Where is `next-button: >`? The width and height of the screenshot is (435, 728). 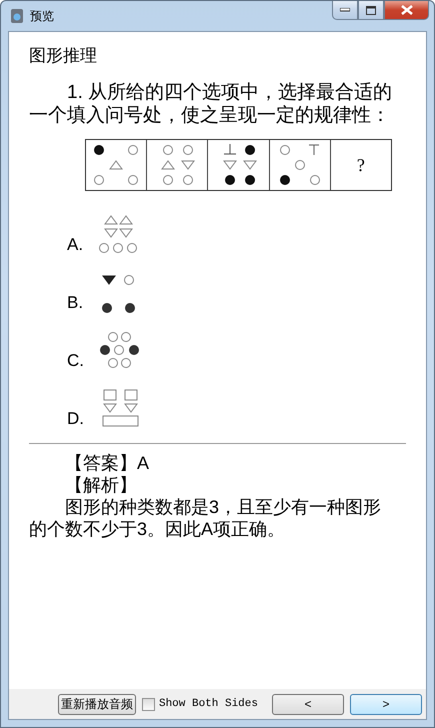 next-button: > is located at coordinates (386, 704).